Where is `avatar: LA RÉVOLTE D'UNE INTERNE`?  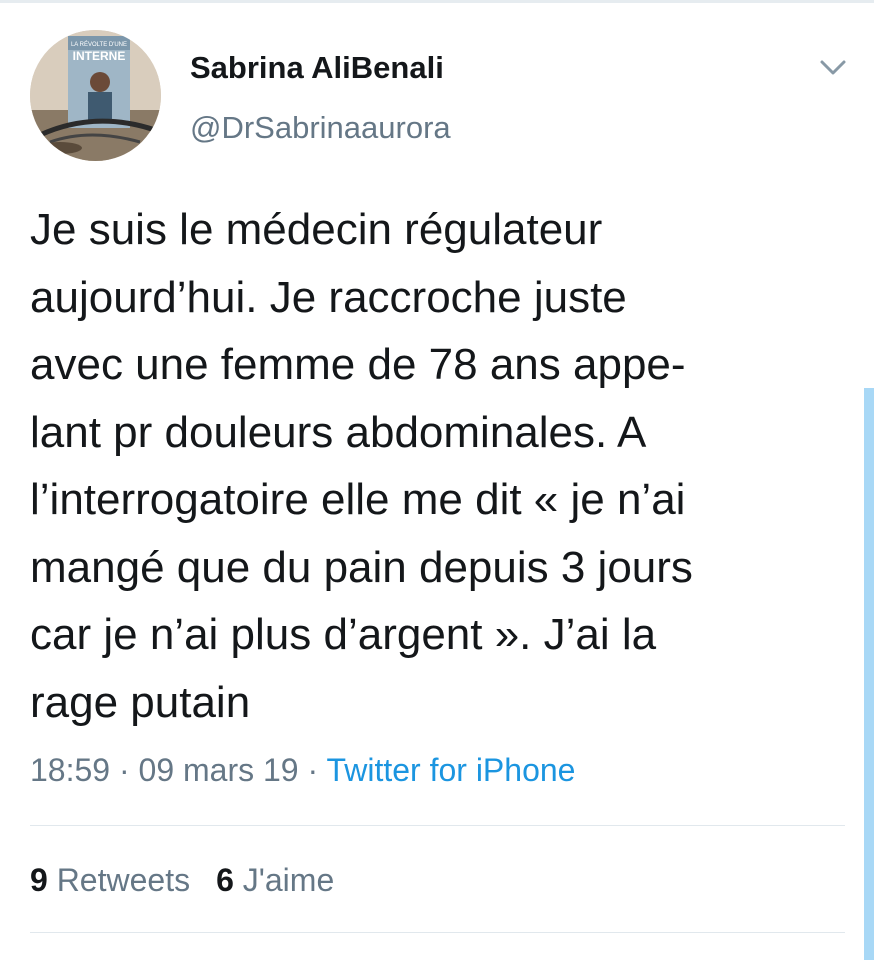 avatar: LA RÉVOLTE D'UNE INTERNE is located at coordinates (95, 95).